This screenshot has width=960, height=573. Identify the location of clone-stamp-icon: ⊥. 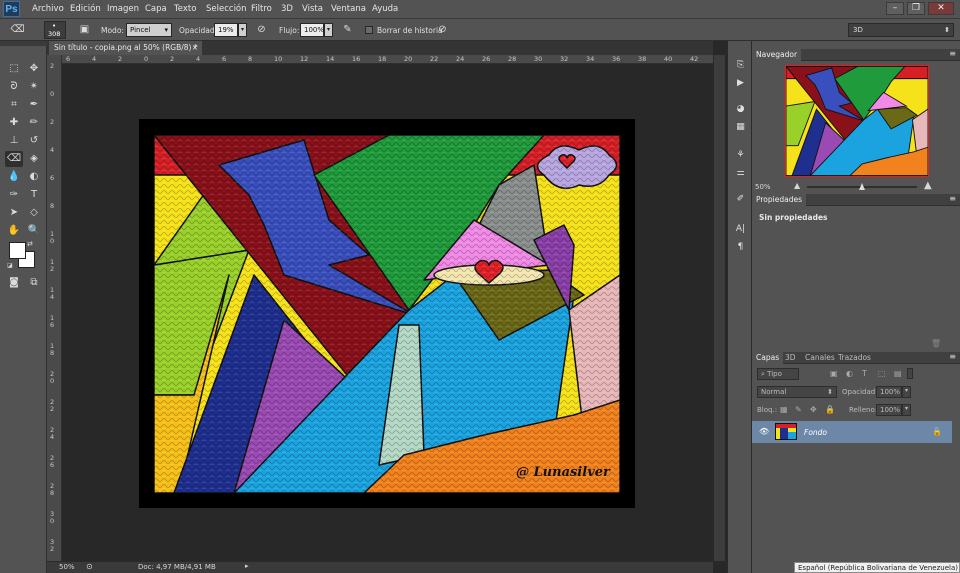
(14, 141).